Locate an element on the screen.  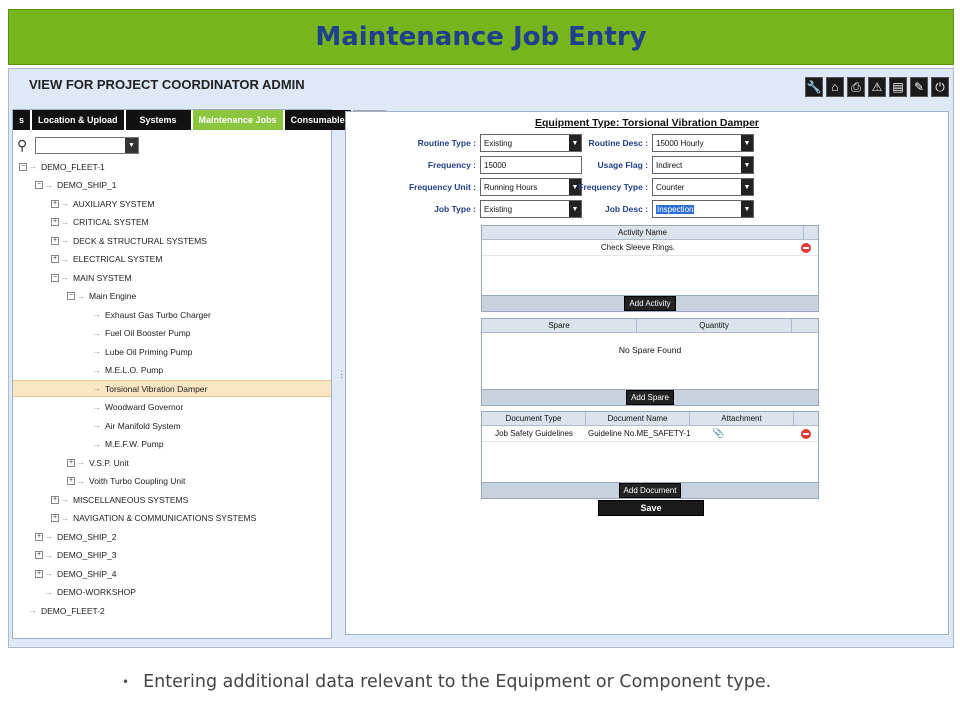
tree-node: + → ELECTRICAL SYSTEM is located at coordinates (106, 259).